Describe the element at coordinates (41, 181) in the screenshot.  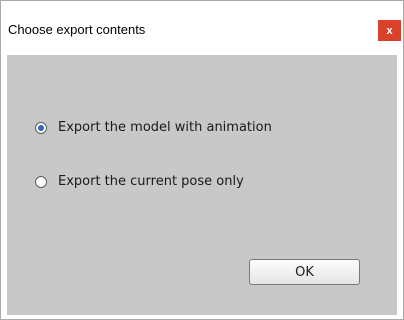
I see `radio-button-unselected` at that location.